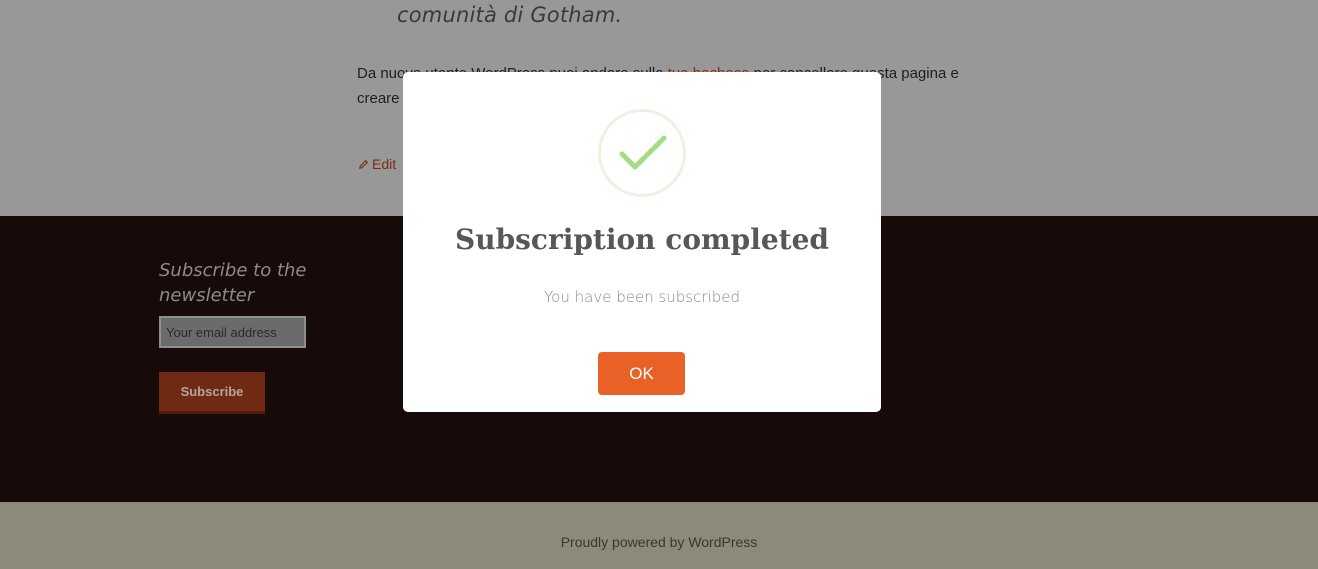 The height and width of the screenshot is (569, 1318). What do you see at coordinates (384, 164) in the screenshot?
I see `edit-label: Edit` at bounding box center [384, 164].